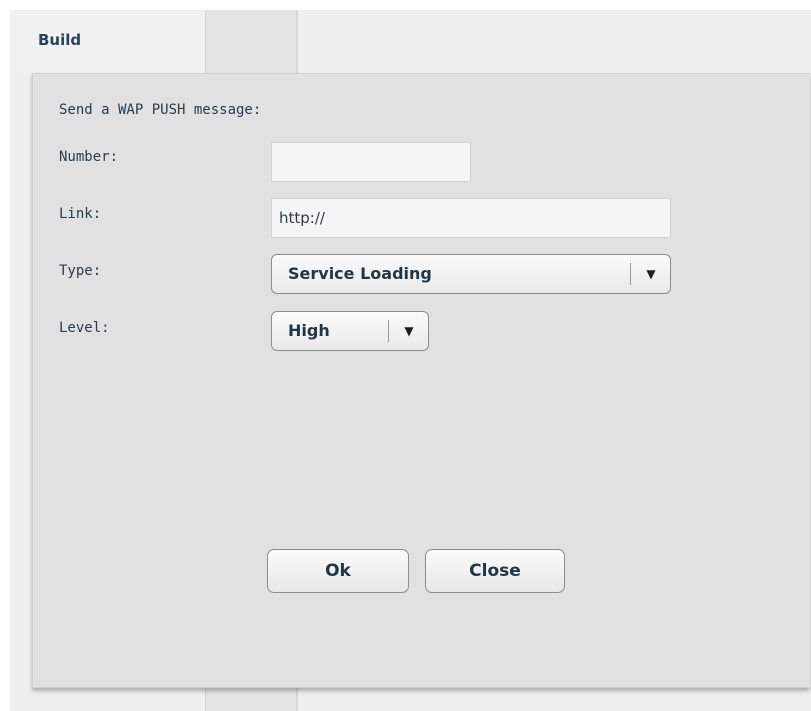  I want to click on level-select: High ▼, so click(350, 331).